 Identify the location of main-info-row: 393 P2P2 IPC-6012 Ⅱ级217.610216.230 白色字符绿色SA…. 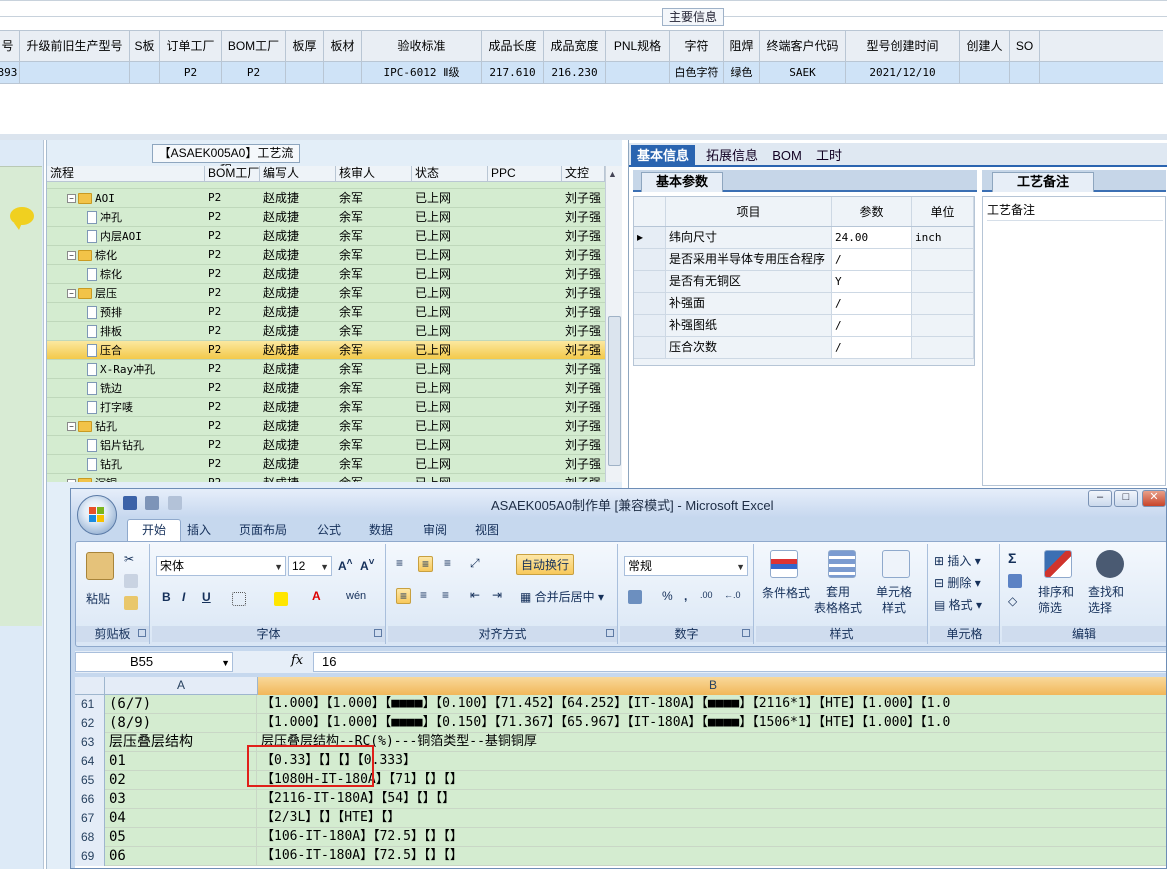
(581, 73).